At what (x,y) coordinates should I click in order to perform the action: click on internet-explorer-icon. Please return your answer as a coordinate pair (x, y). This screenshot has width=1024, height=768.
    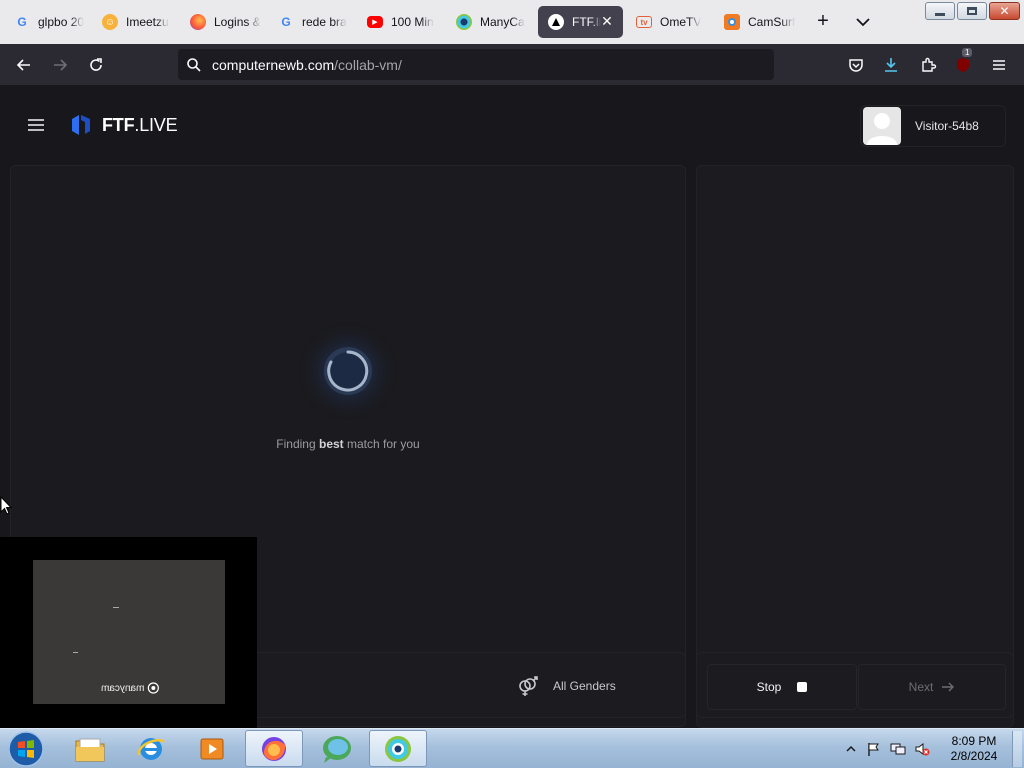
    Looking at the image, I should click on (151, 748).